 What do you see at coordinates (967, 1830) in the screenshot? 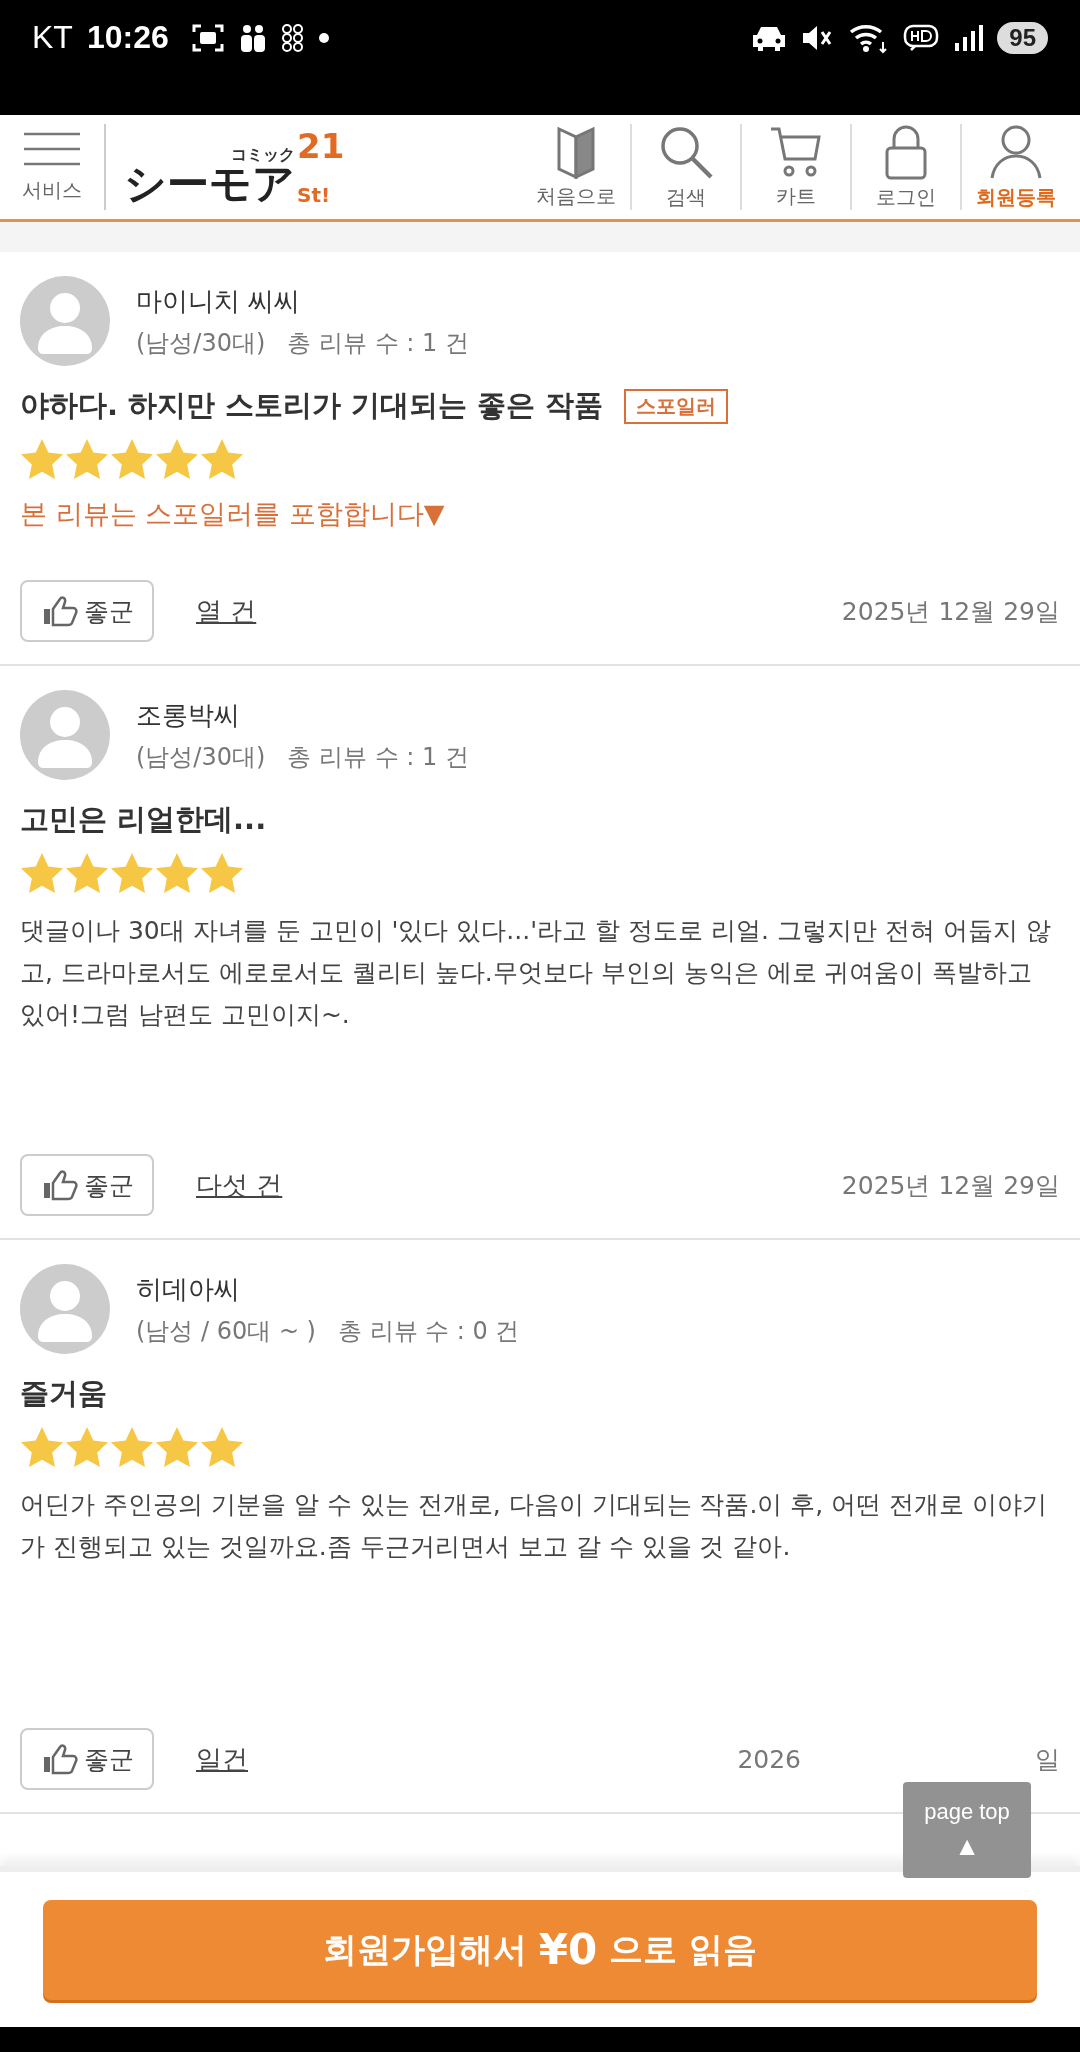
I see `page-top-button: page top ▲` at bounding box center [967, 1830].